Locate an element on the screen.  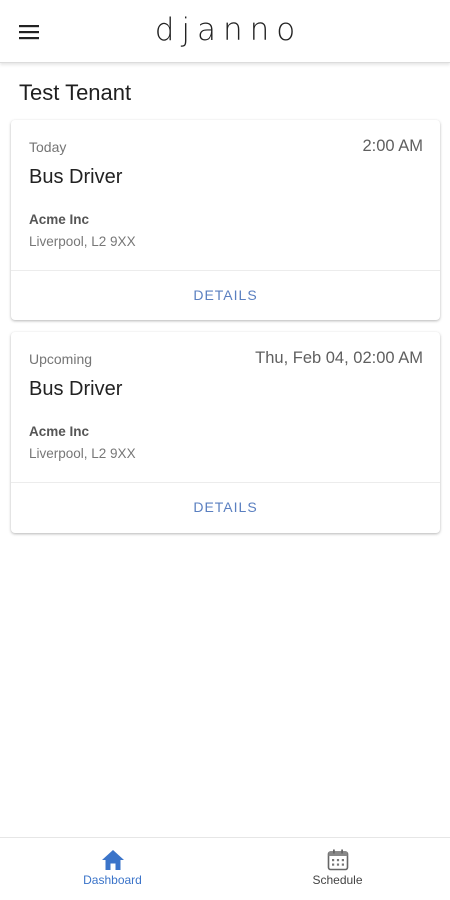
nav-label-schedule: Schedule is located at coordinates (337, 880).